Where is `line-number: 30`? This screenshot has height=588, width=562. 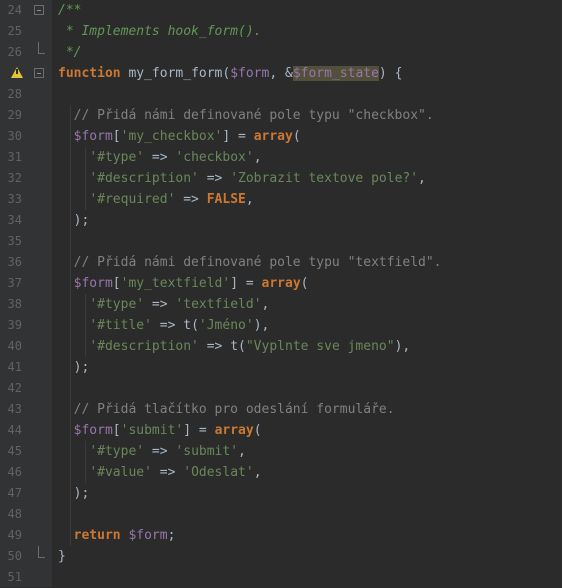
line-number: 30 is located at coordinates (14, 136).